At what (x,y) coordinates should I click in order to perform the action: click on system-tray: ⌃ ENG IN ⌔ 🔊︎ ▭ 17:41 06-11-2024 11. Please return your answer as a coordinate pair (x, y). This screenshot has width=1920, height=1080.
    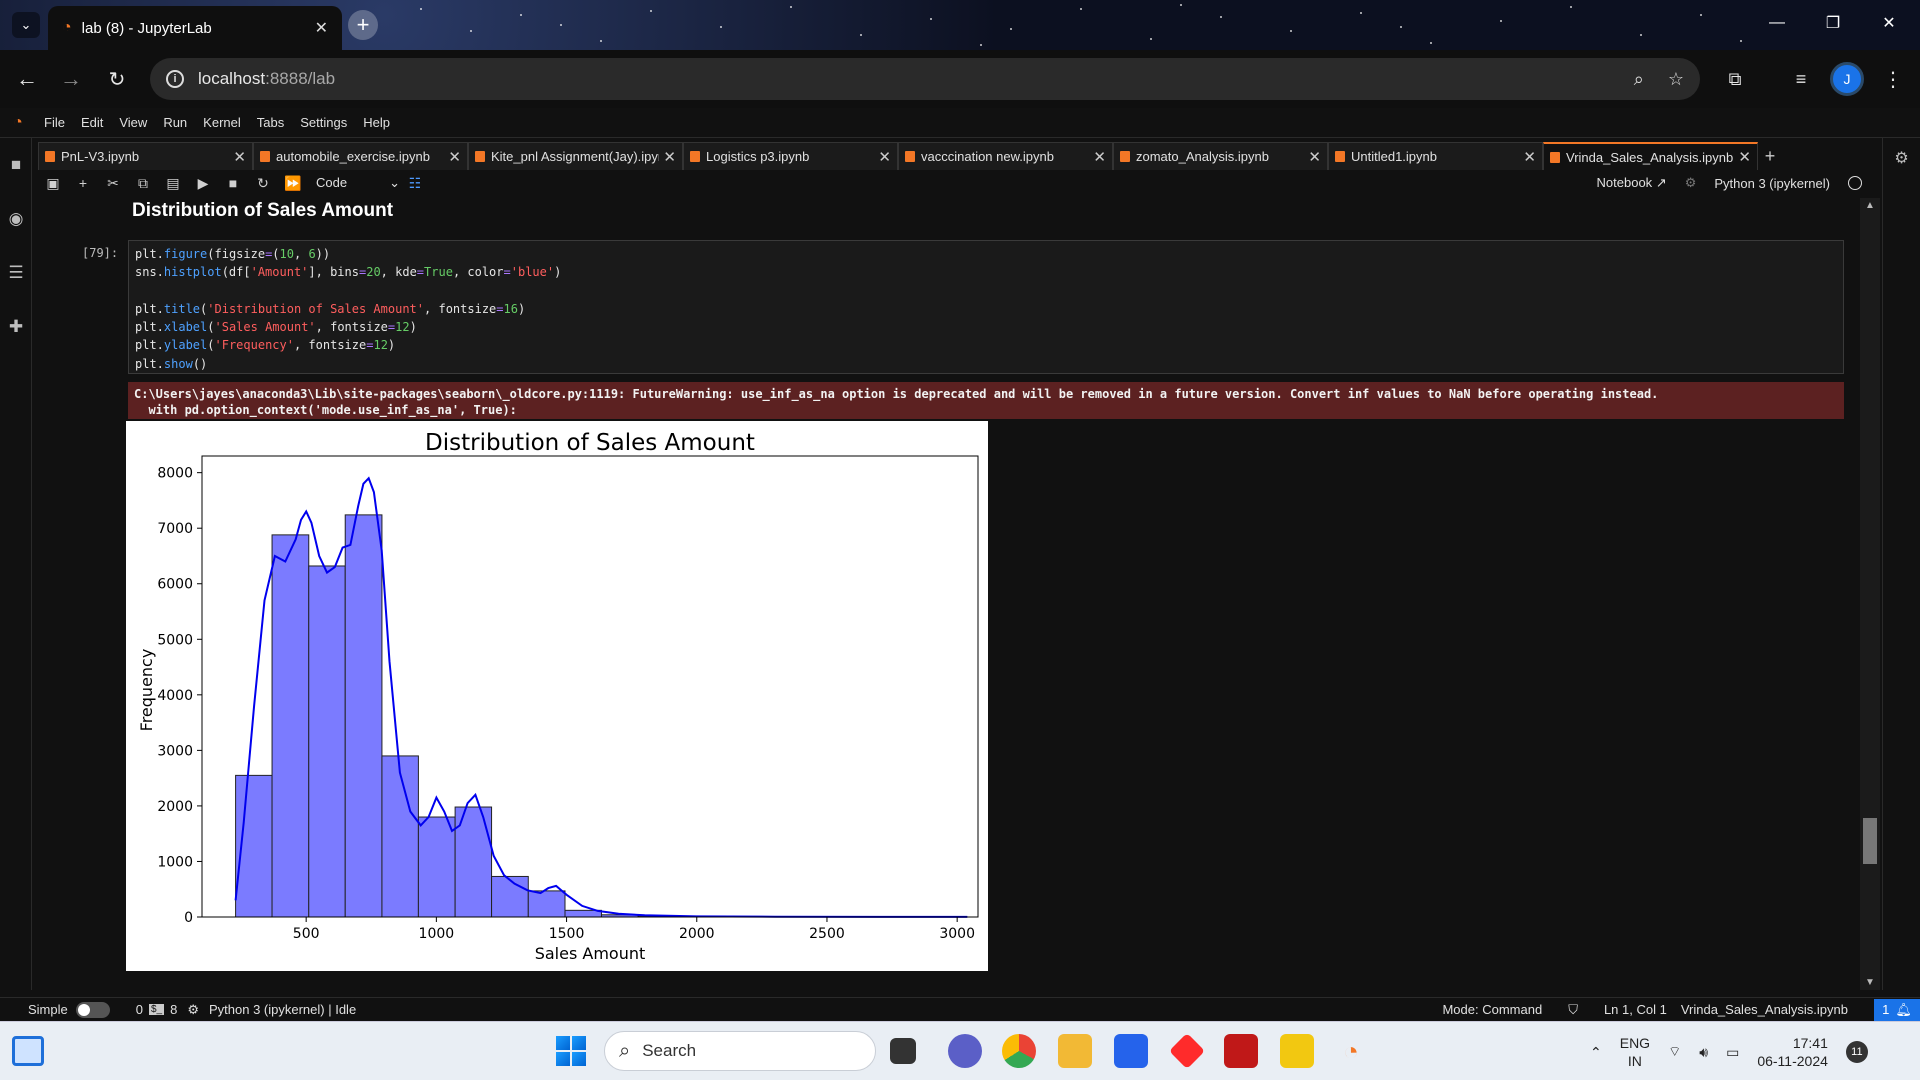
    Looking at the image, I should click on (1729, 1052).